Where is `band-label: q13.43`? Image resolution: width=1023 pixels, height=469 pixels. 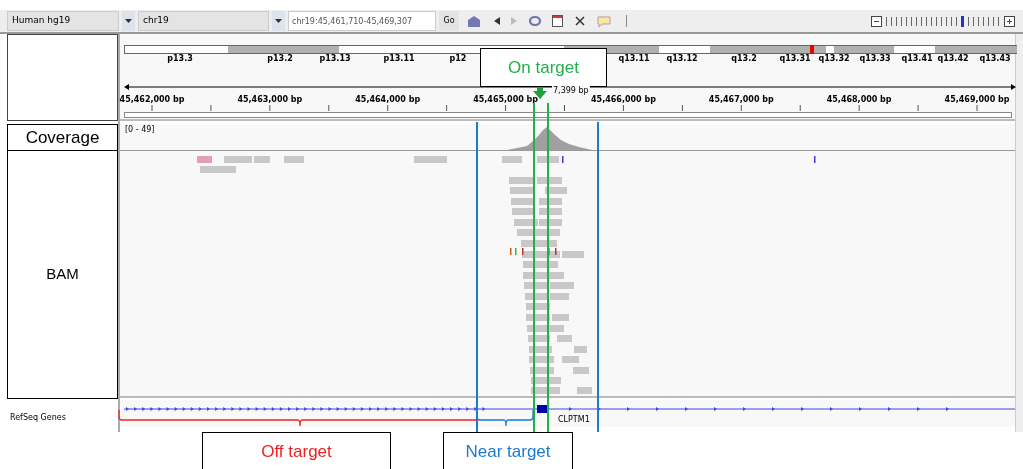
band-label: q13.43 is located at coordinates (995, 59).